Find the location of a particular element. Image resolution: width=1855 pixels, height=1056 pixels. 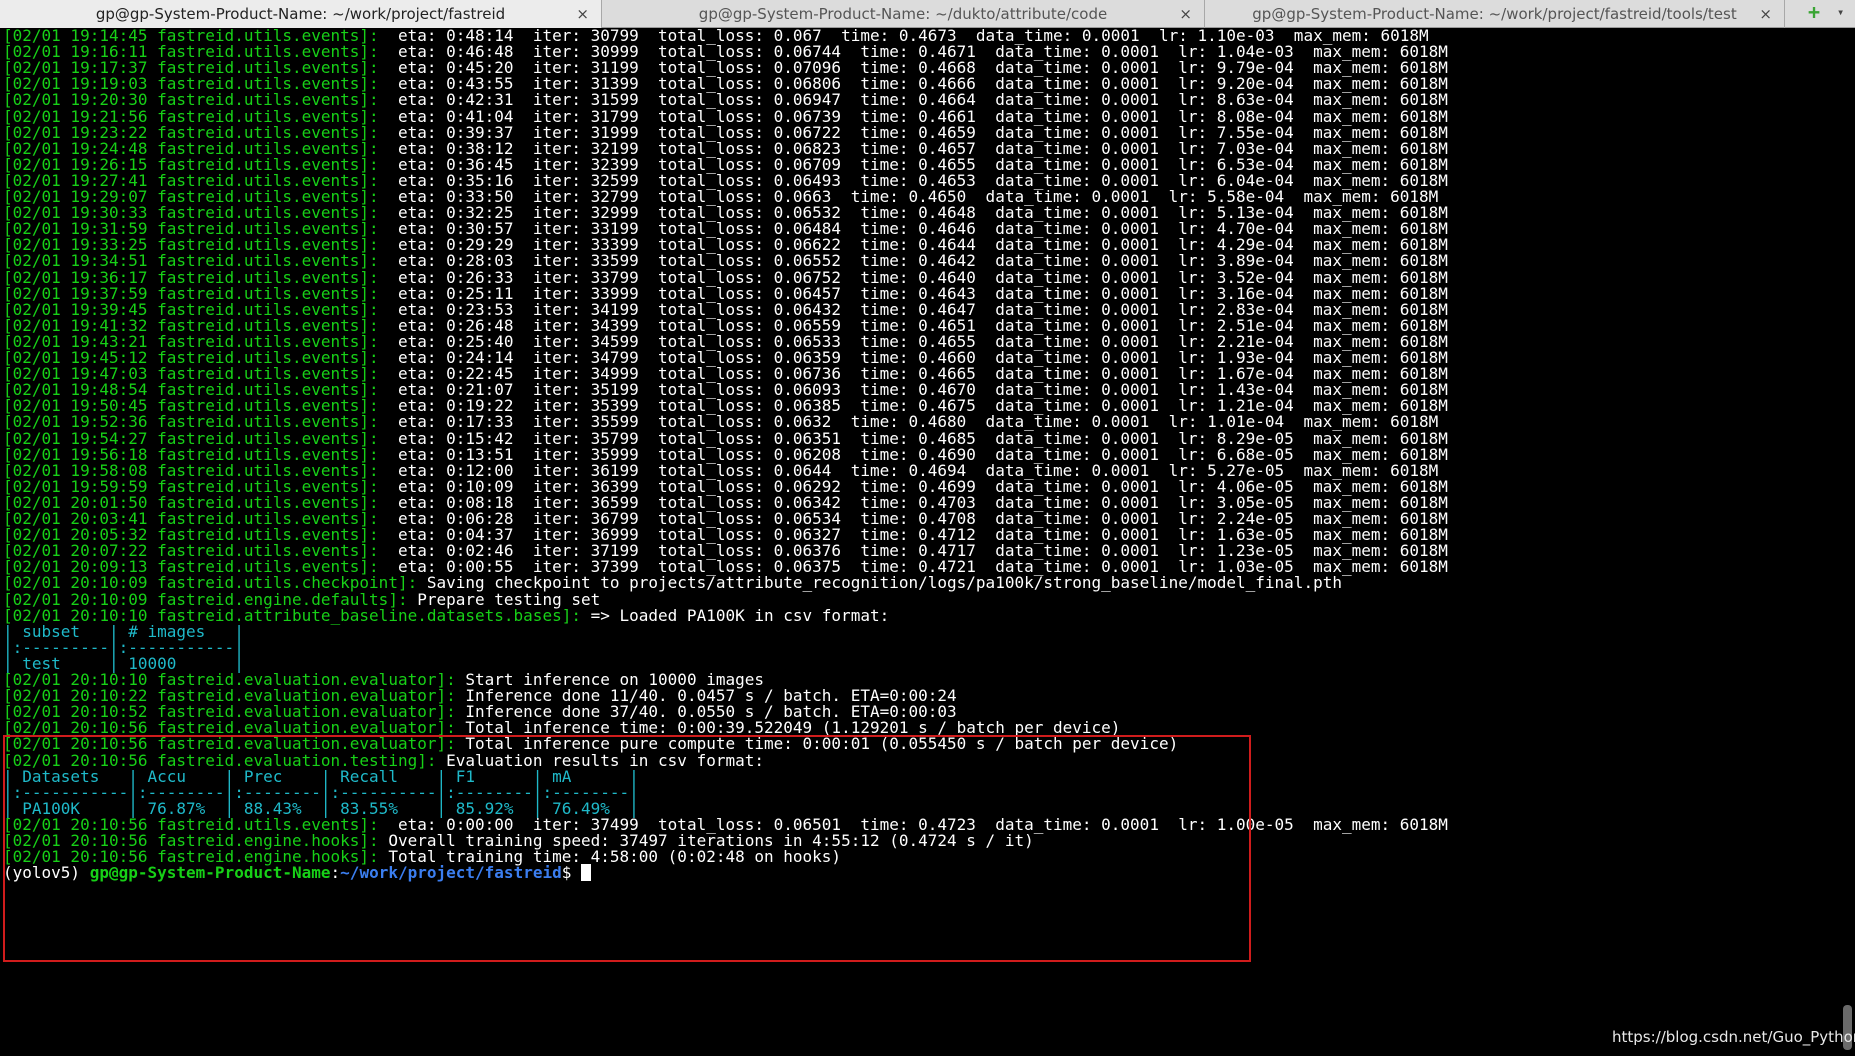

chevron-down-icon: ▾ is located at coordinates (1840, 12).